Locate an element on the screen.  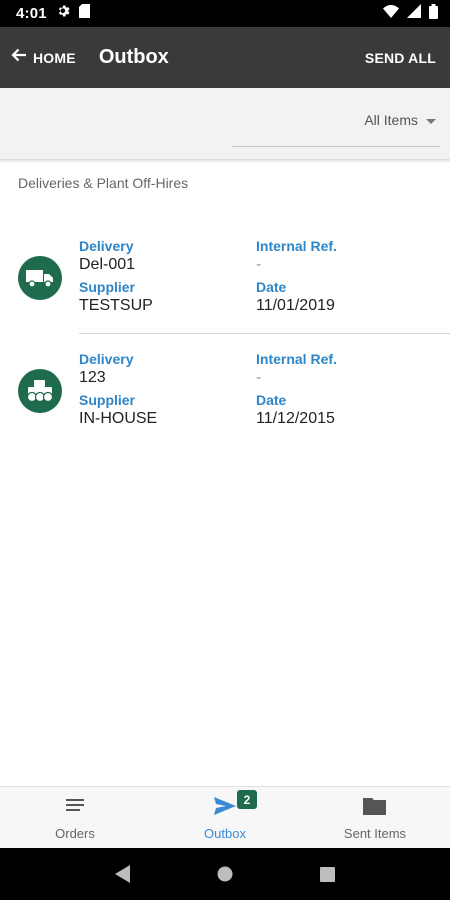
item-left-column: Delivery 123 Supplier IN-HOUSE is located at coordinates (118, 392).